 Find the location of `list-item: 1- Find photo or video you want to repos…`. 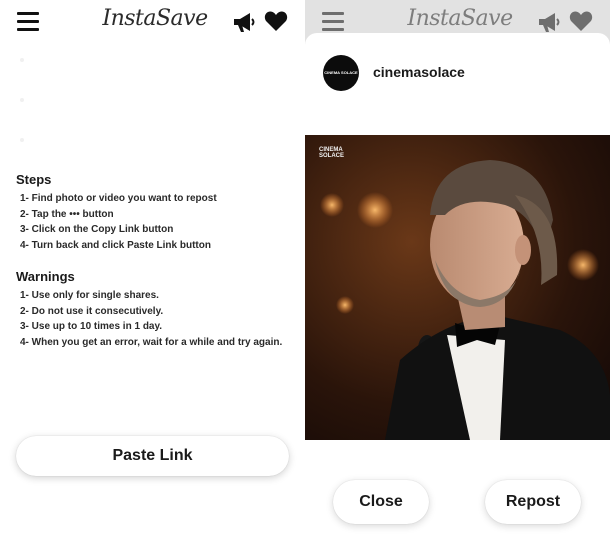

list-item: 1- Find photo or video you want to repos… is located at coordinates (118, 198).